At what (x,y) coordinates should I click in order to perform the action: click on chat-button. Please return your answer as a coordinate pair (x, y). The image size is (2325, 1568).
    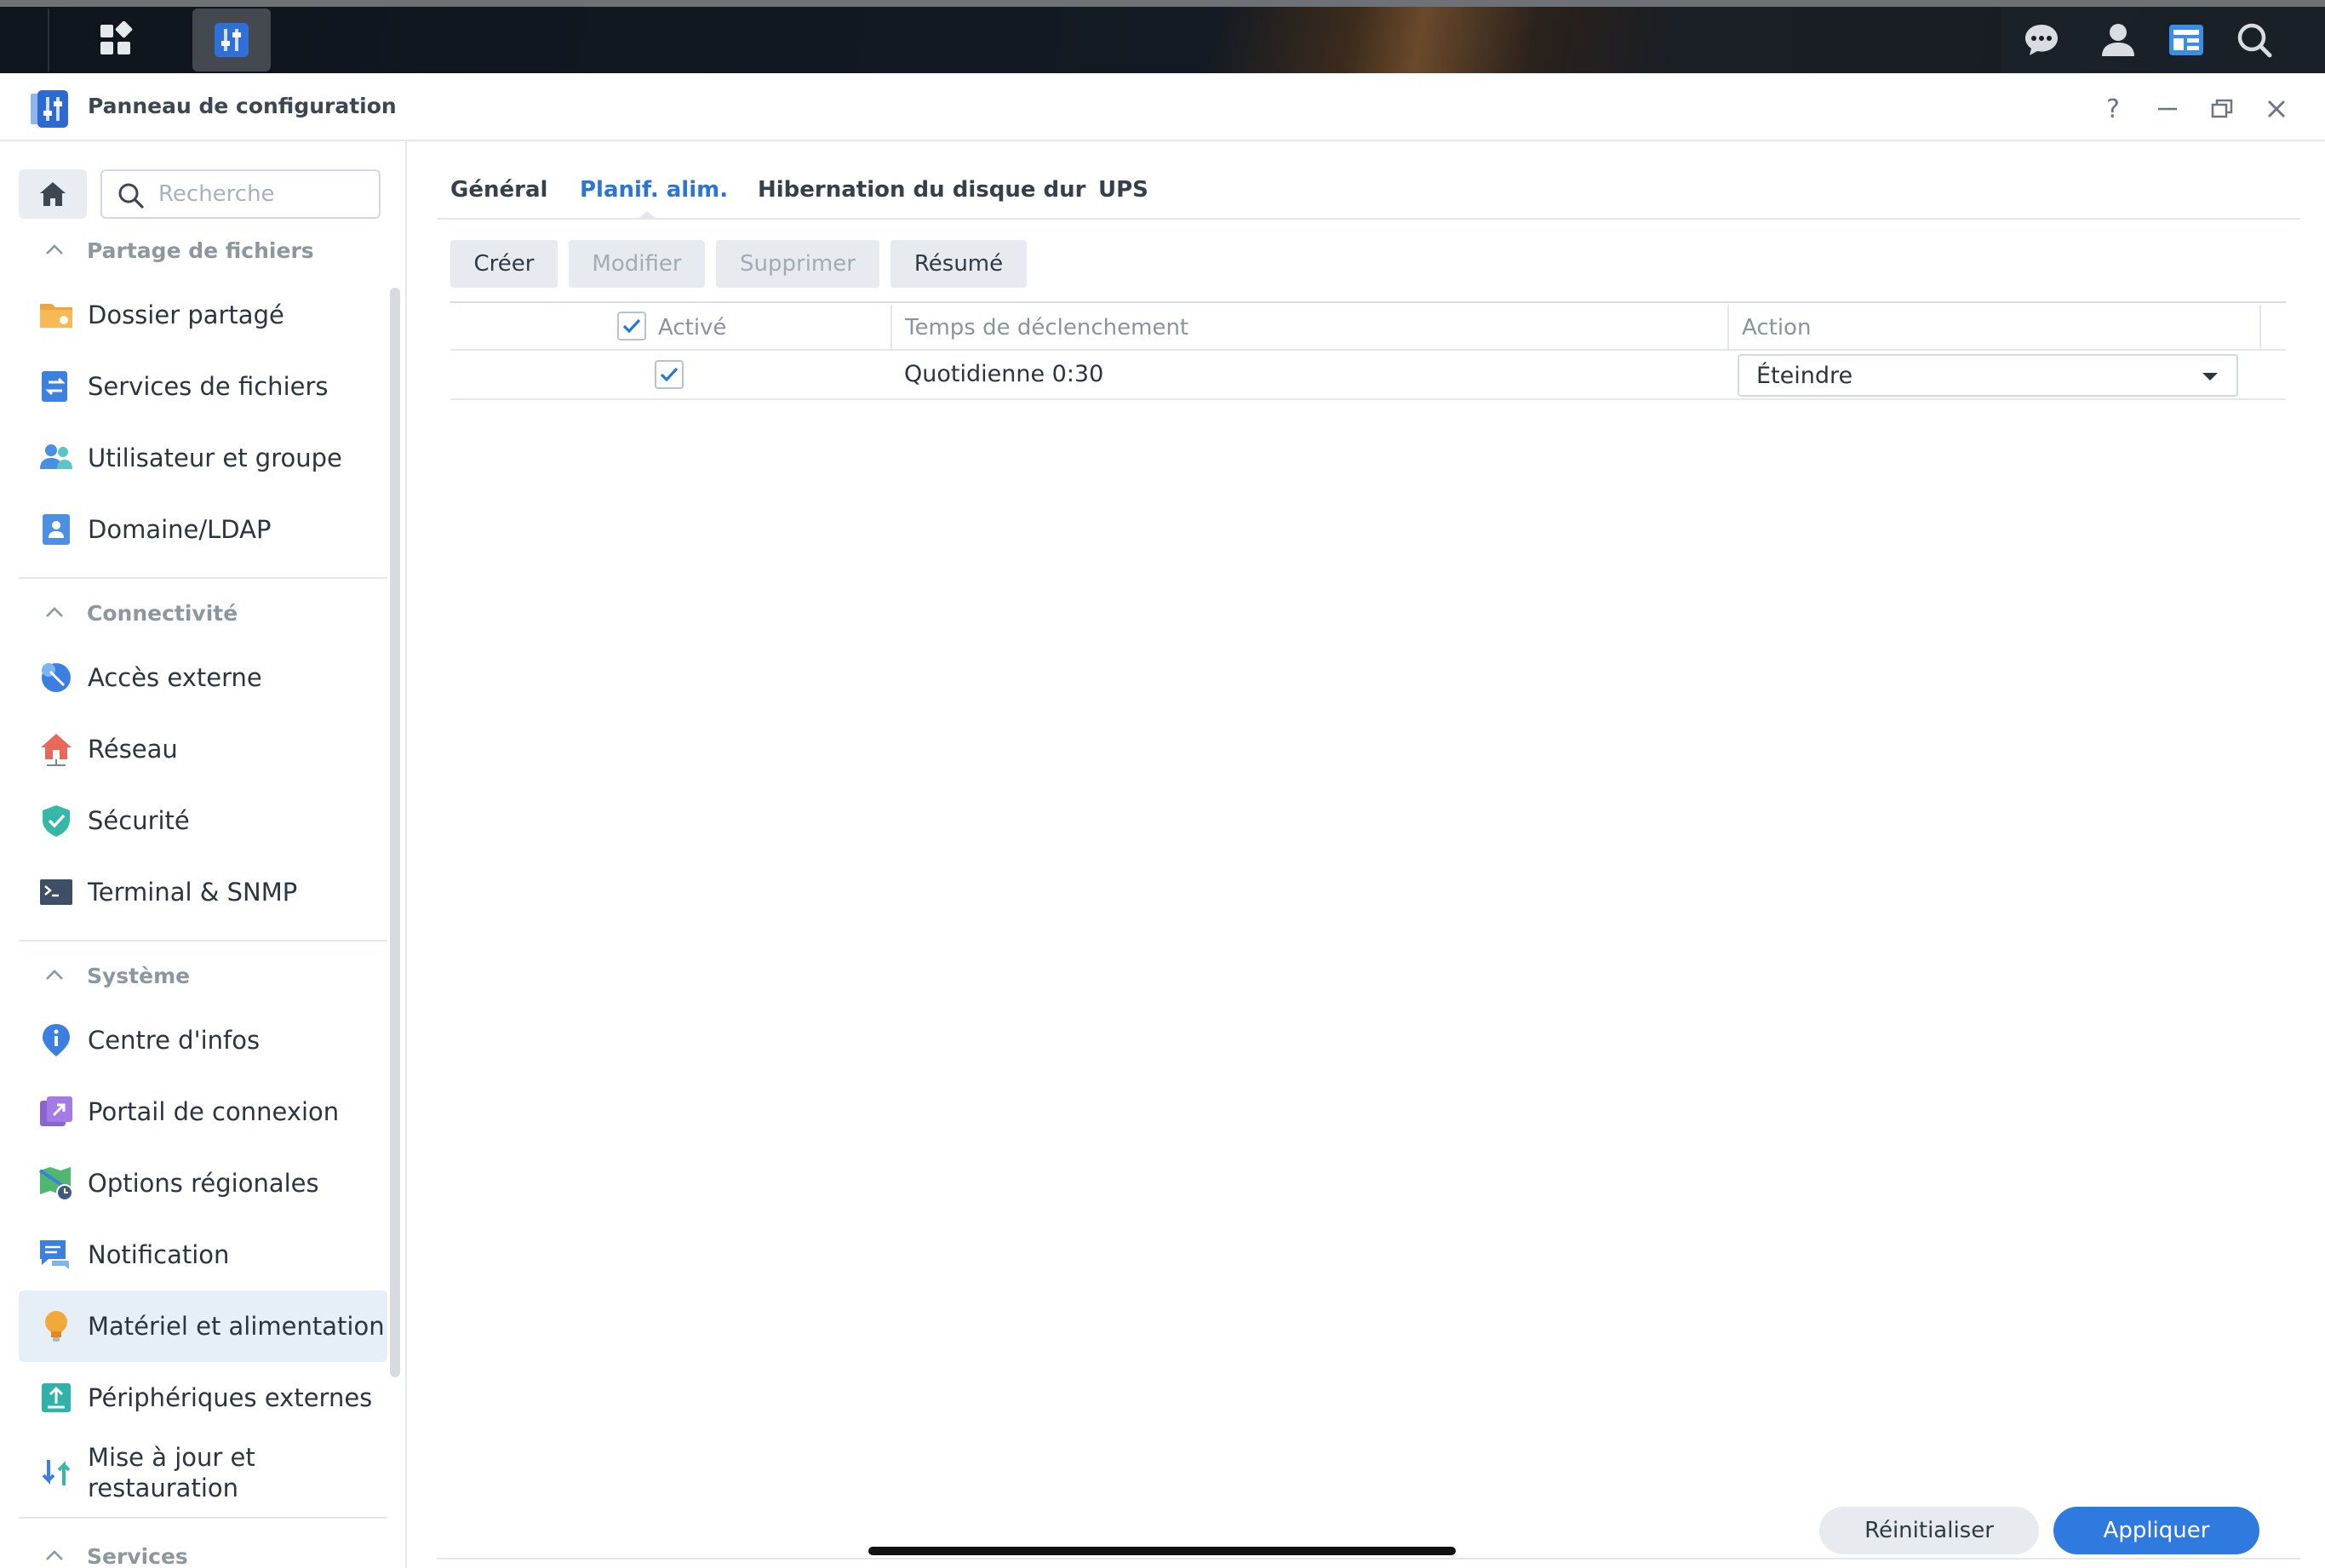
    Looking at the image, I should click on (2041, 41).